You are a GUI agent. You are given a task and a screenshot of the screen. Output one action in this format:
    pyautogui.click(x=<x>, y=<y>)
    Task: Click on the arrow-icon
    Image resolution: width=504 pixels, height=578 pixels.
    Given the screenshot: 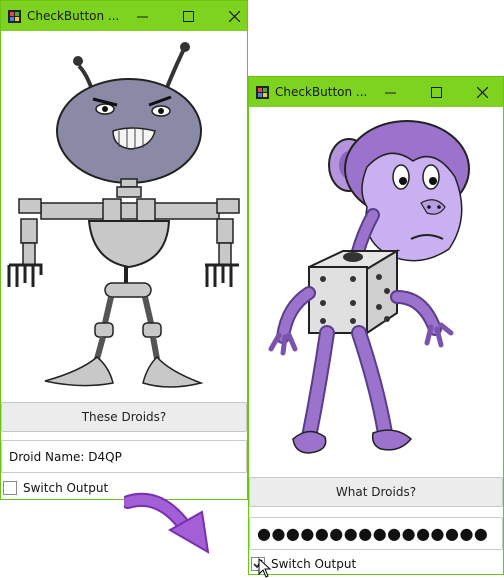 What is the action you would take?
    pyautogui.click(x=167, y=523)
    